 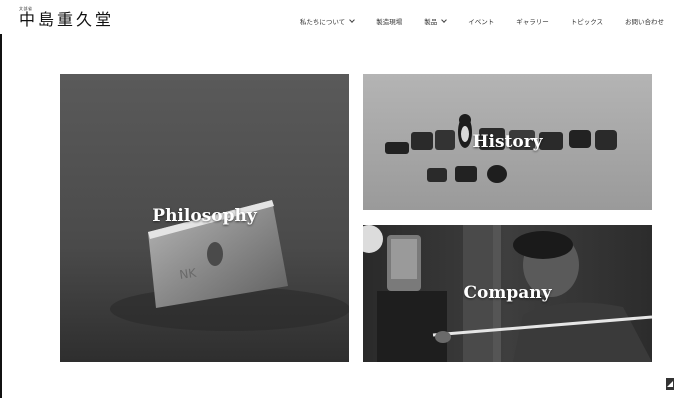 I want to click on nav-item-about: 私たちについて, so click(x=327, y=21).